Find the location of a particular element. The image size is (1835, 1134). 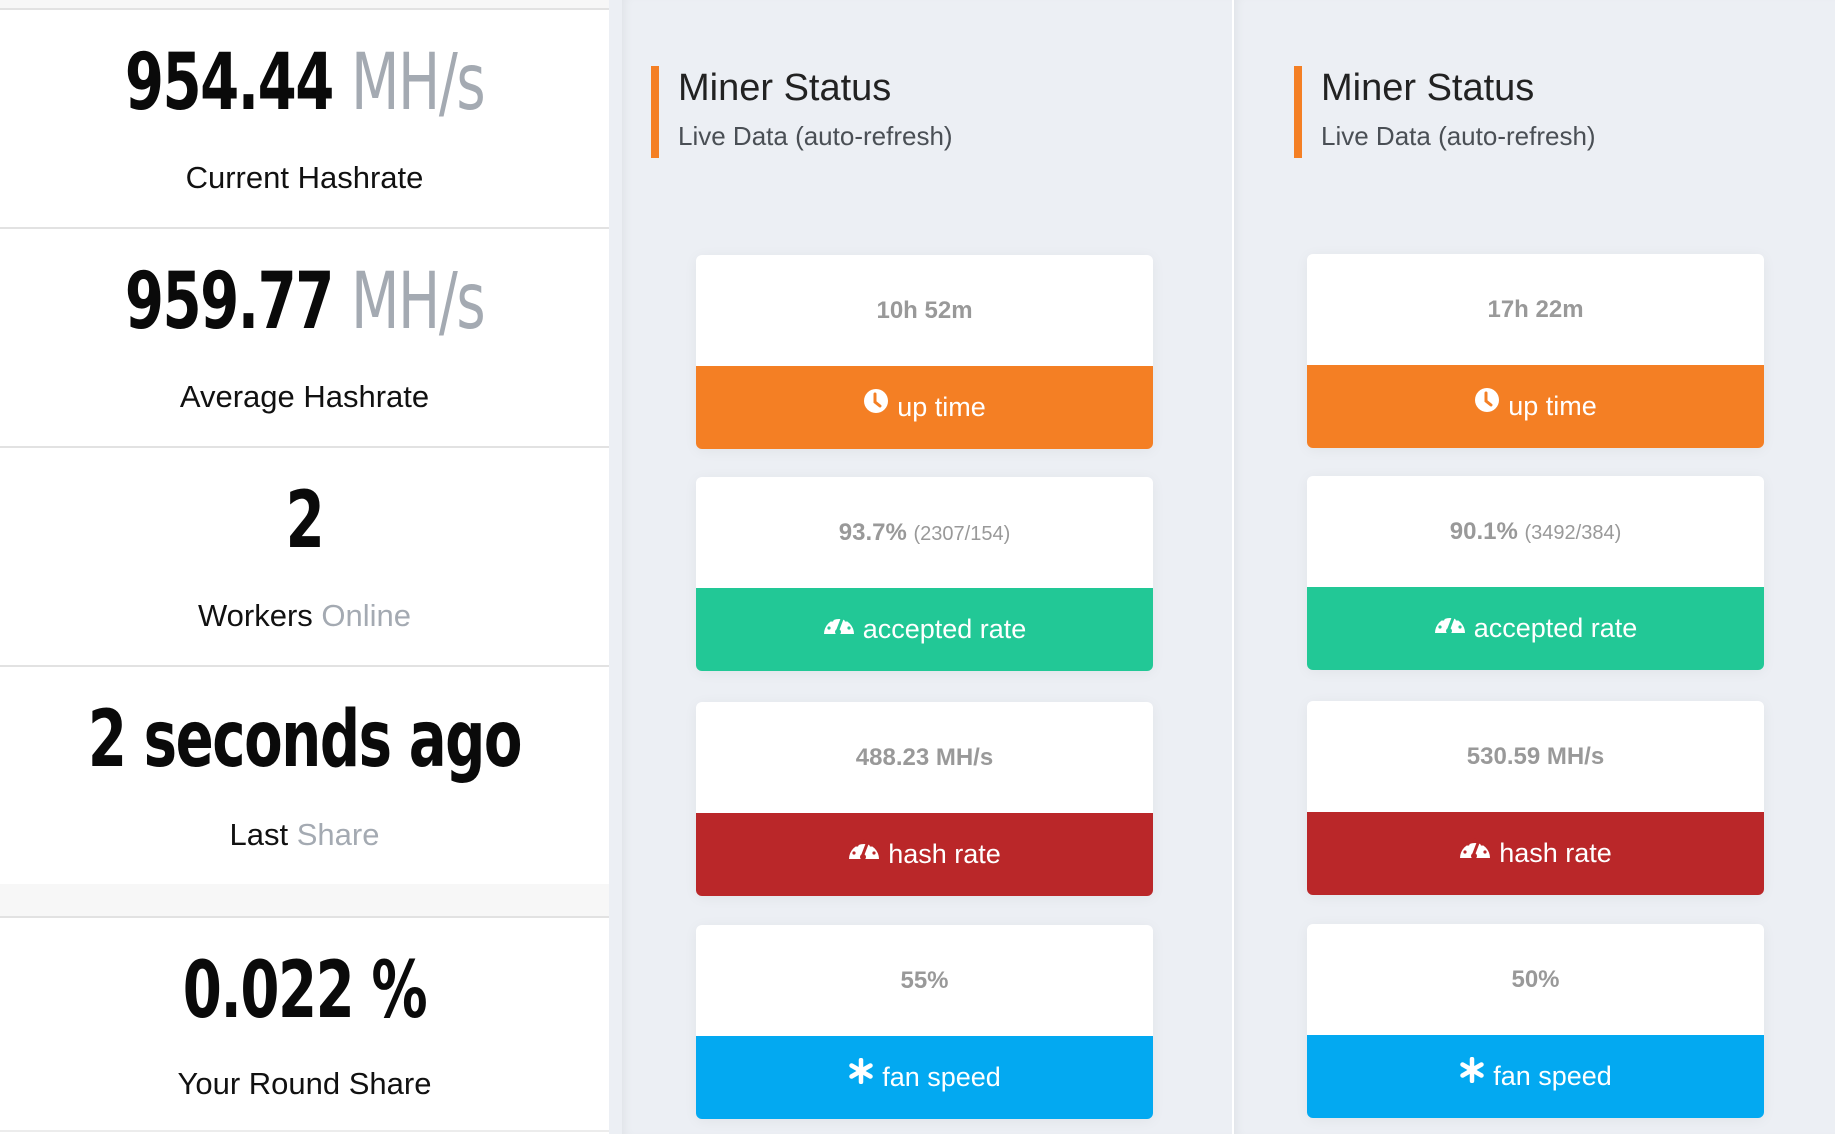

stat-last-share: 2 seconds ago Last Share is located at coordinates (304, 776).